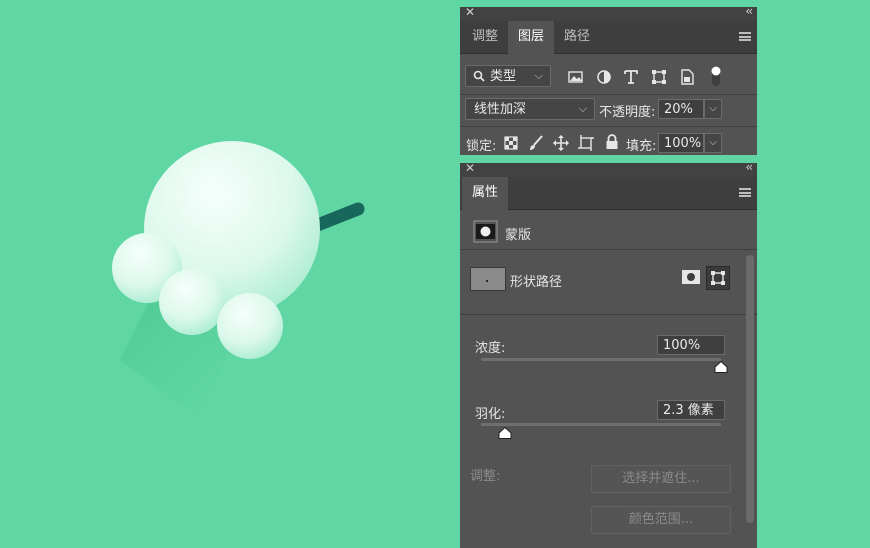  Describe the element at coordinates (485, 193) in the screenshot. I see `tab-properties: 属性` at that location.